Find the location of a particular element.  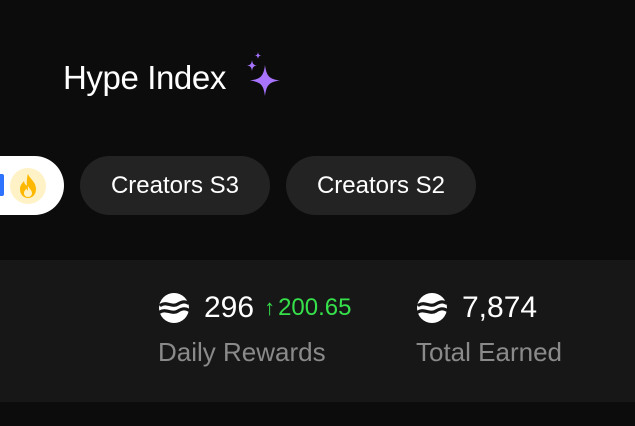

daily-rewards-label: Daily Rewards is located at coordinates (242, 352).